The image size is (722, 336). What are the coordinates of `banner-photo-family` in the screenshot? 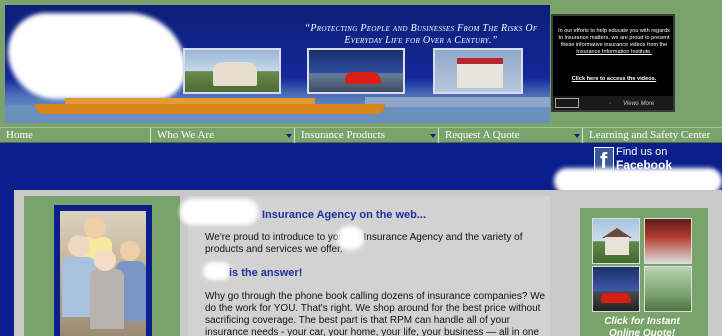 It's located at (232, 71).